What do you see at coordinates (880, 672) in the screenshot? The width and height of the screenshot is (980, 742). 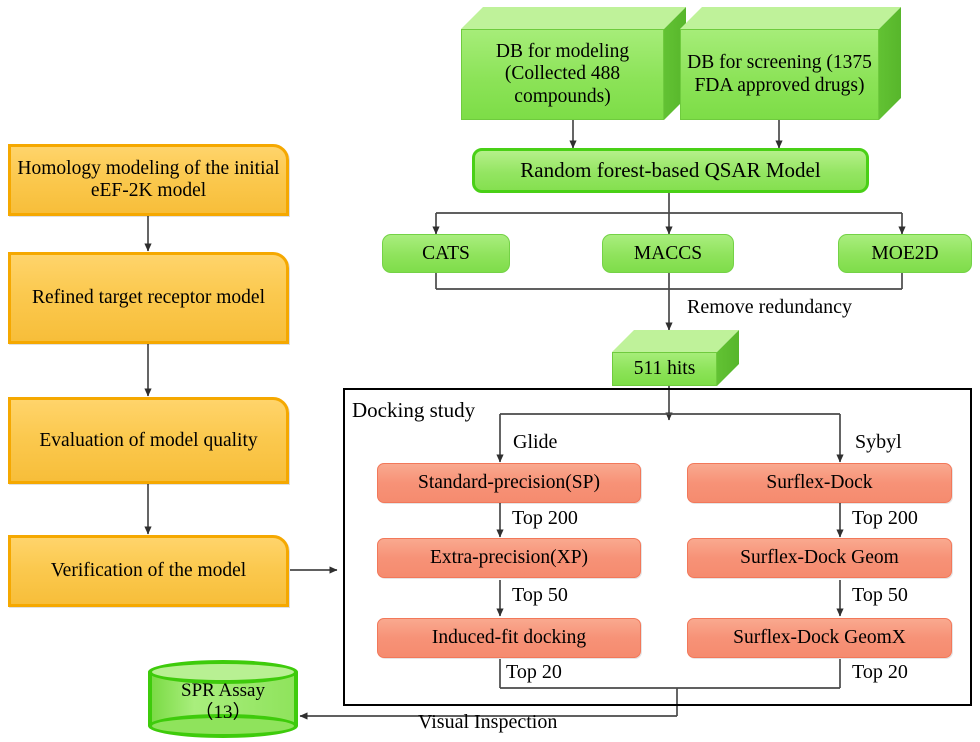 I see `edge-label-top20-right: Top 20` at bounding box center [880, 672].